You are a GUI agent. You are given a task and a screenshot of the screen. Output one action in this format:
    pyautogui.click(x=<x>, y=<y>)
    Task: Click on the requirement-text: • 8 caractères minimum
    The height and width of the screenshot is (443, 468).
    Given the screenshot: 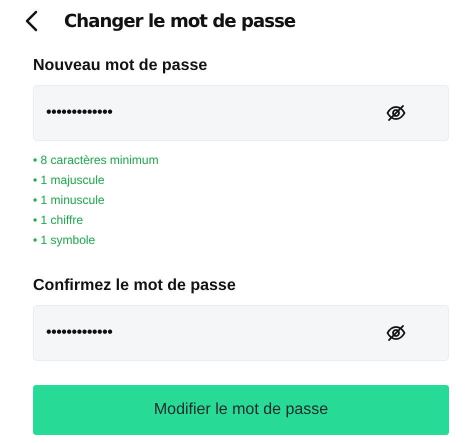 What is the action you would take?
    pyautogui.click(x=96, y=160)
    